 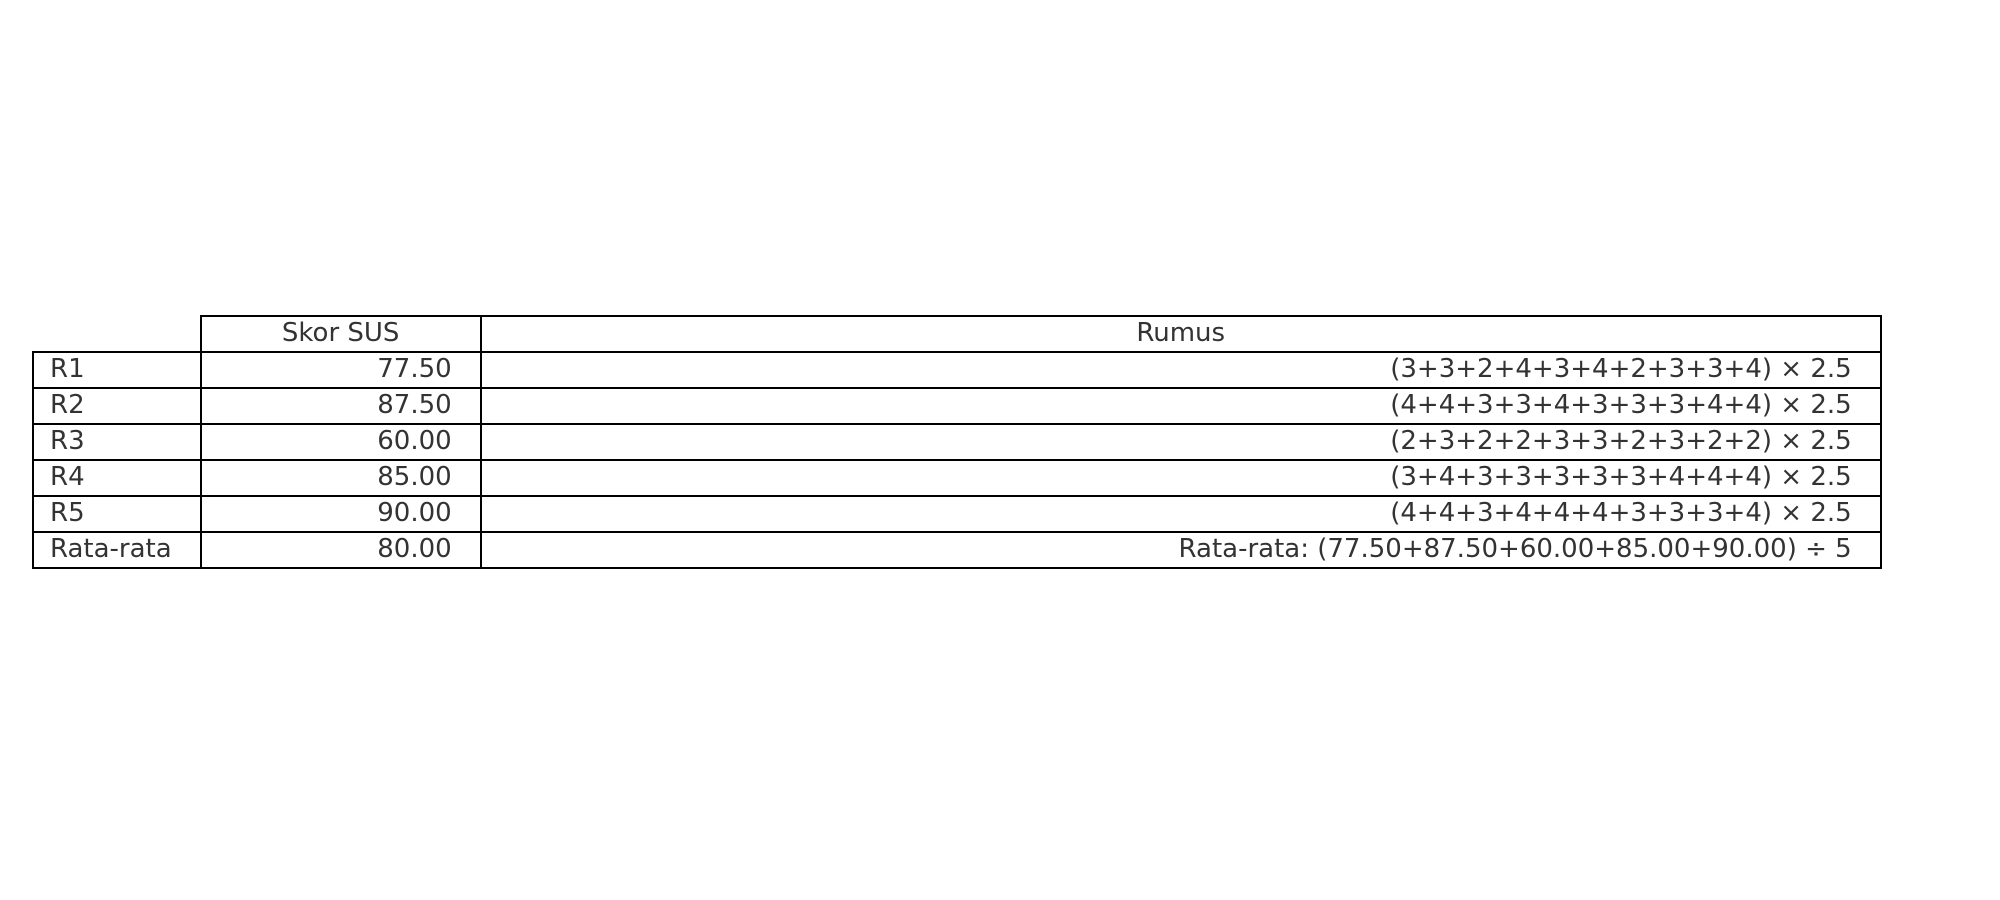 I want to click on score-cell: 90.00, so click(x=340, y=514).